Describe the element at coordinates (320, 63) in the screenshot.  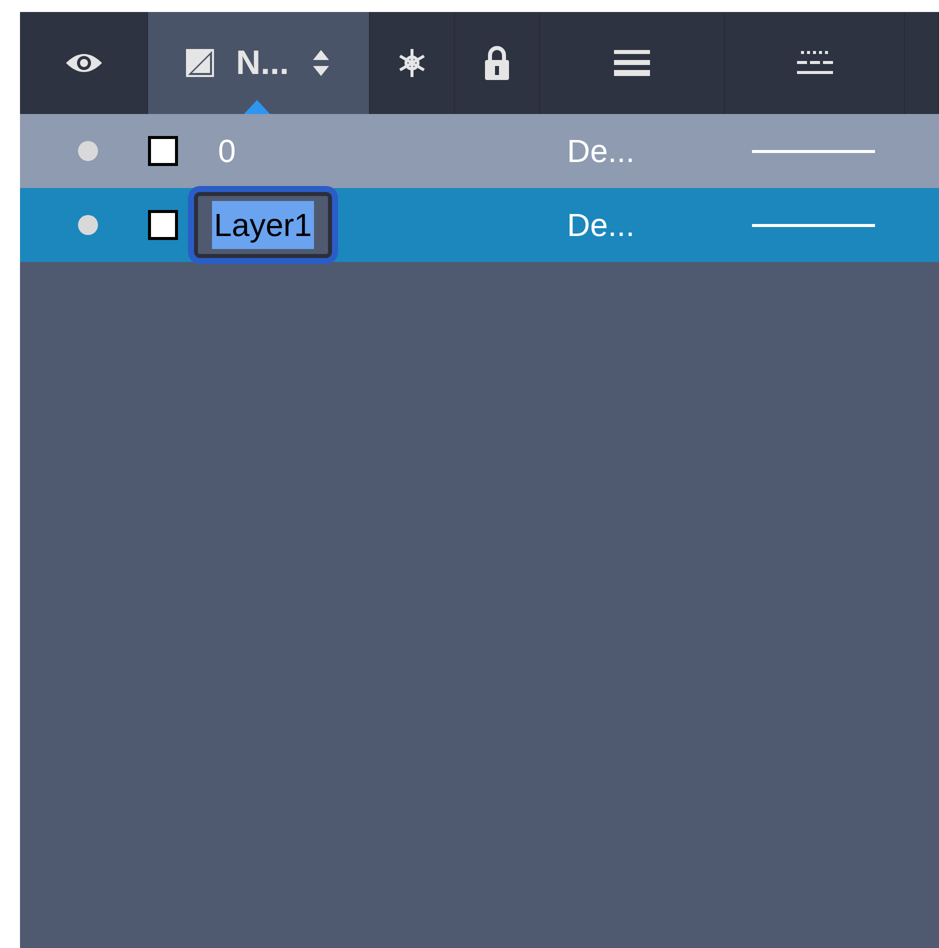
I see `sort-arrows-icon` at that location.